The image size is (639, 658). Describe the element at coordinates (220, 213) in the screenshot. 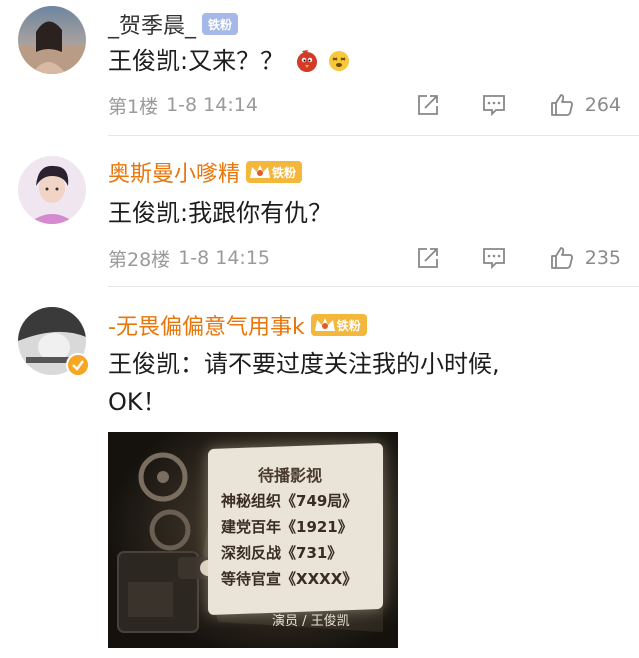

I see `comment-text: 王俊凯:我跟你有仇？` at that location.